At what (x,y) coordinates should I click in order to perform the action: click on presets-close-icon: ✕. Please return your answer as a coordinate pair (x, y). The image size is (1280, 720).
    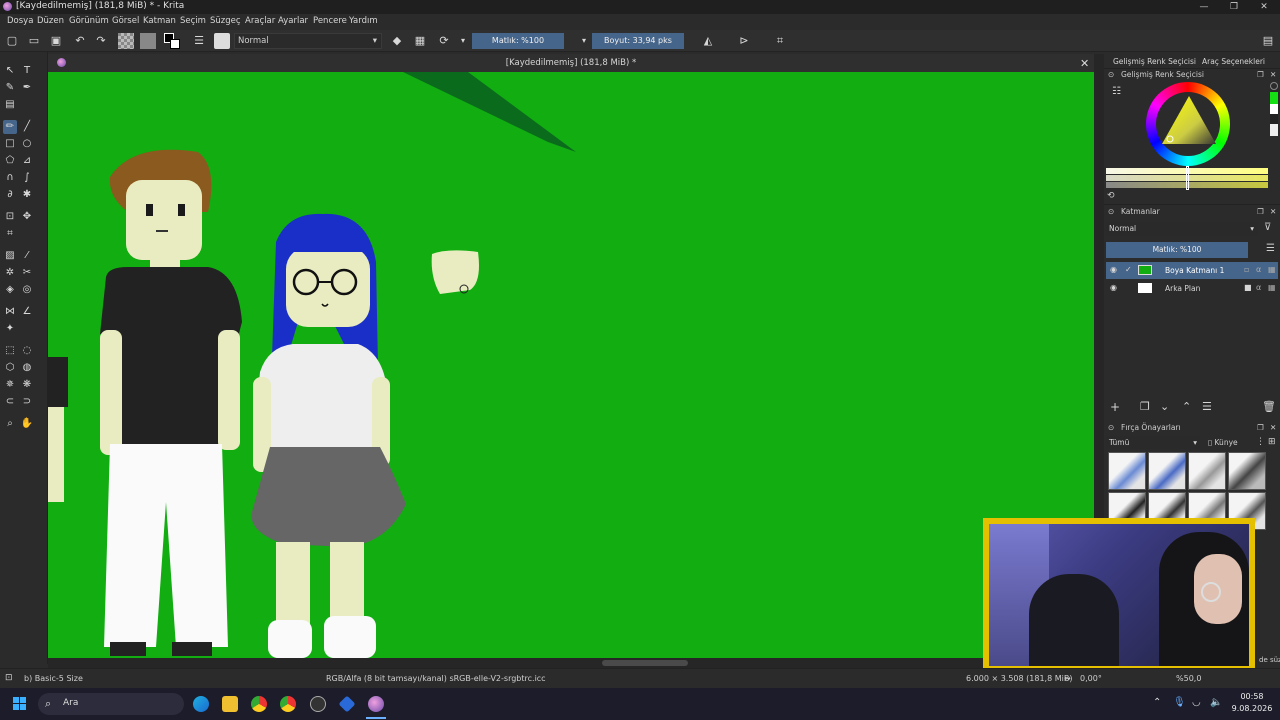
    Looking at the image, I should click on (1273, 427).